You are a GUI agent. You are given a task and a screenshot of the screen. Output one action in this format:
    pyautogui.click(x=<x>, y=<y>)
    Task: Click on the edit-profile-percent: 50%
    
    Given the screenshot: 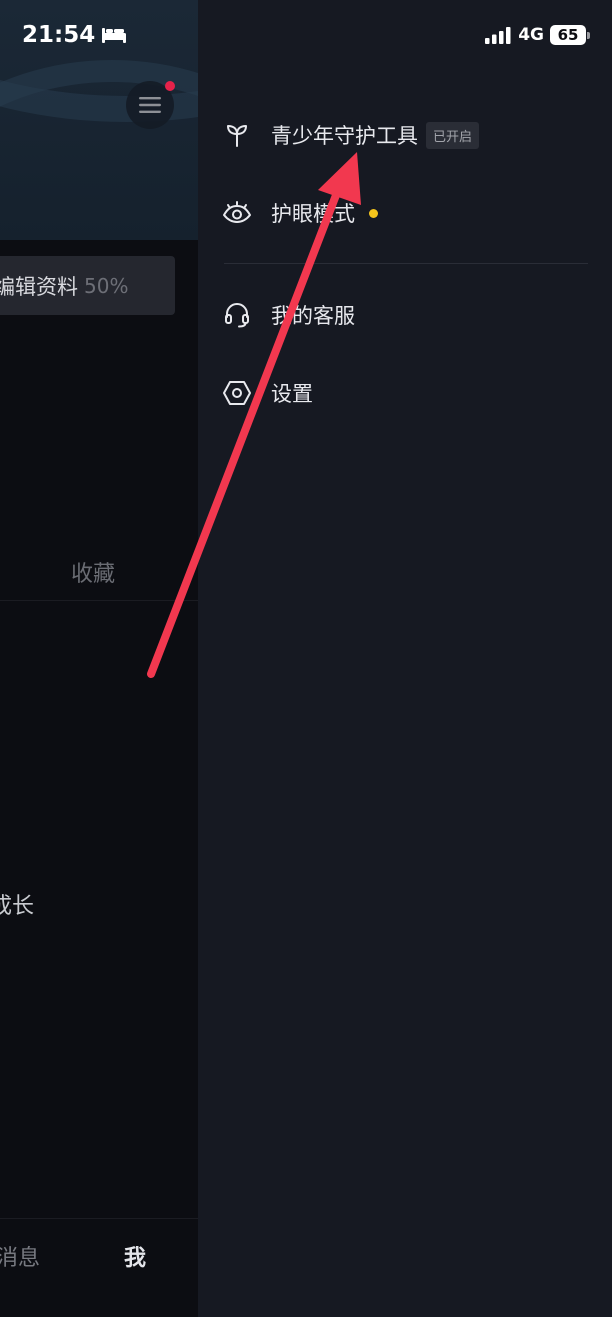 What is the action you would take?
    pyautogui.click(x=106, y=285)
    